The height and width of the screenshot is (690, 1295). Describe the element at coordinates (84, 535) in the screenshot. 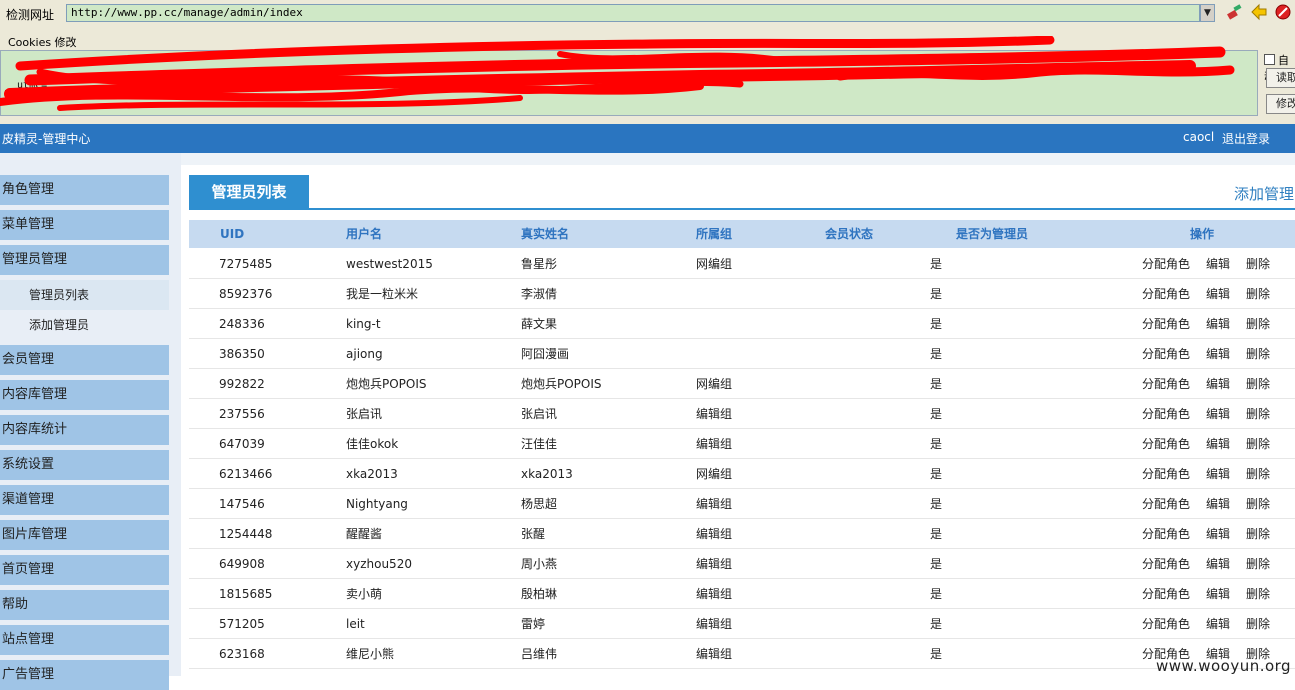

I see `sidebar-item-images: 图片库管理` at that location.